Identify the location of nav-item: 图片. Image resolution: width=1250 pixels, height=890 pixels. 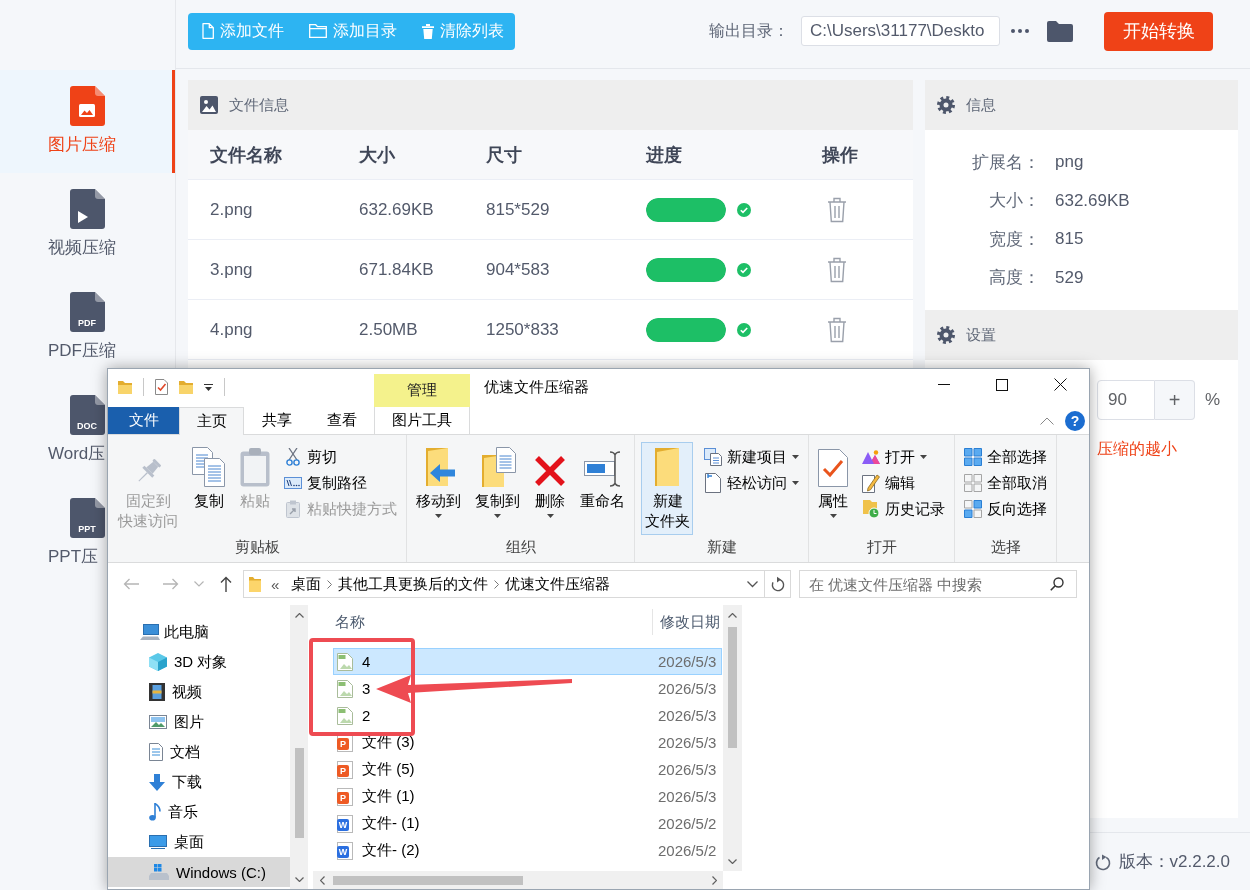
(199, 722).